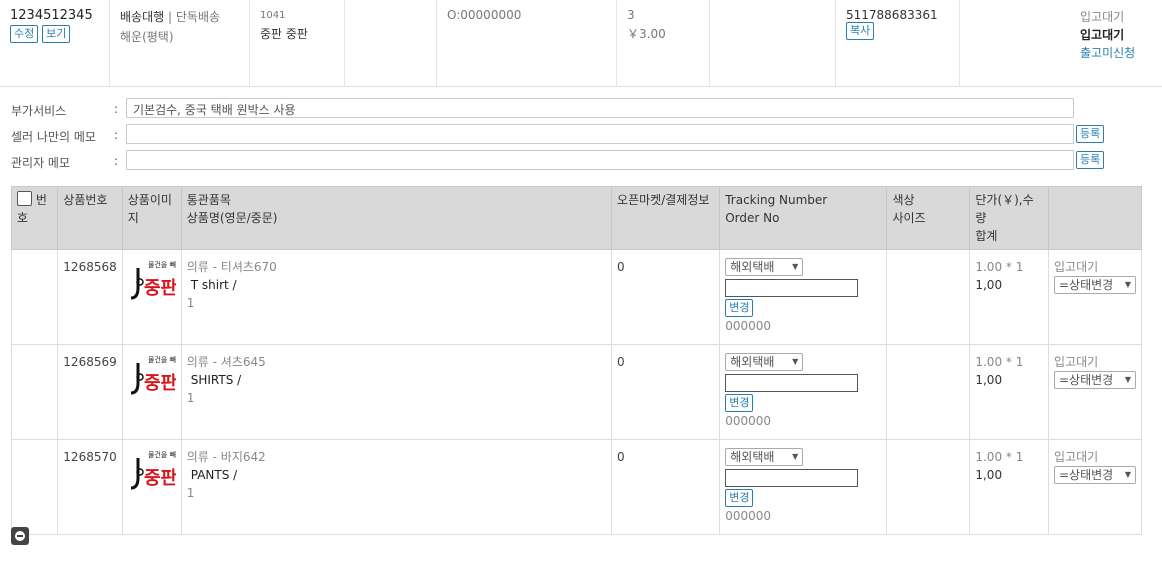  I want to click on edit-button: 수정, so click(24, 34).